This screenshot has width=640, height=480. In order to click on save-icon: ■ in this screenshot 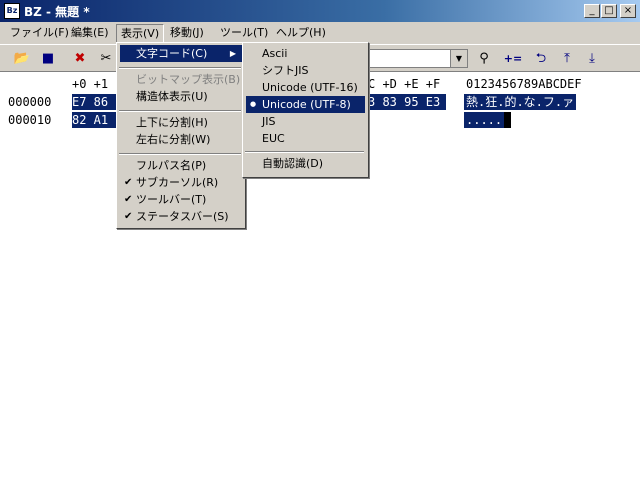, I will do `click(48, 59)`.